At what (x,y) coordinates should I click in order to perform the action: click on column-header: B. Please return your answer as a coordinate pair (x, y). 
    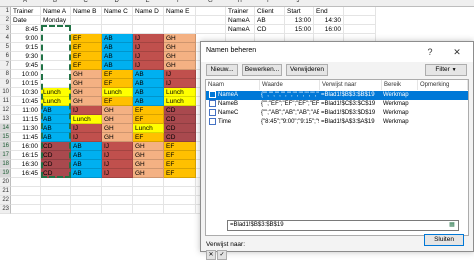
    Looking at the image, I should click on (55, 2).